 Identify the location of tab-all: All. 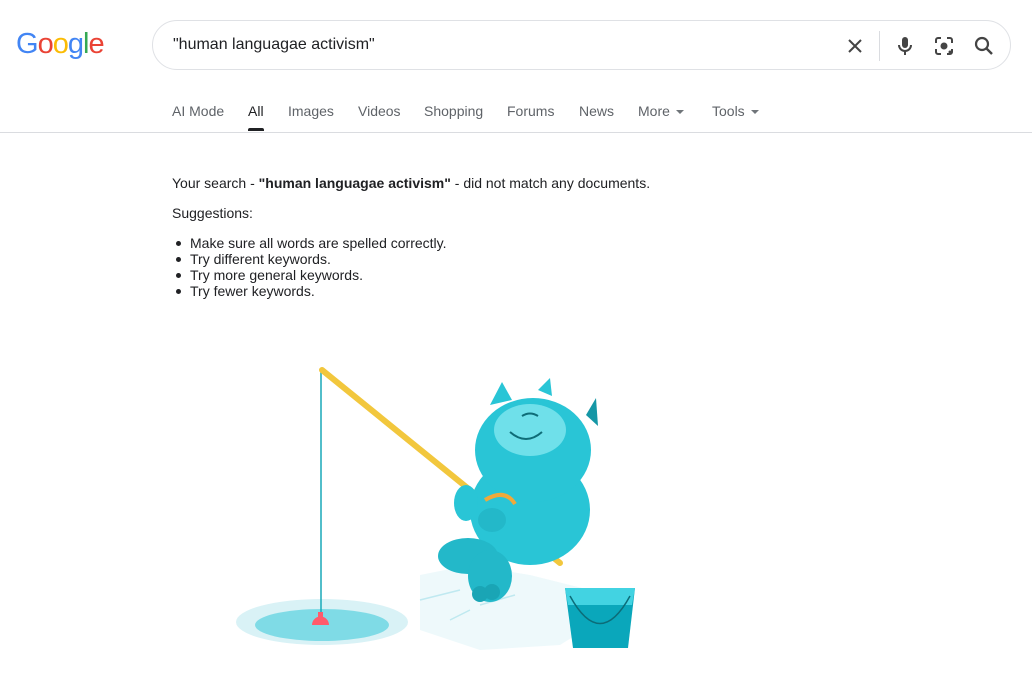
(256, 111).